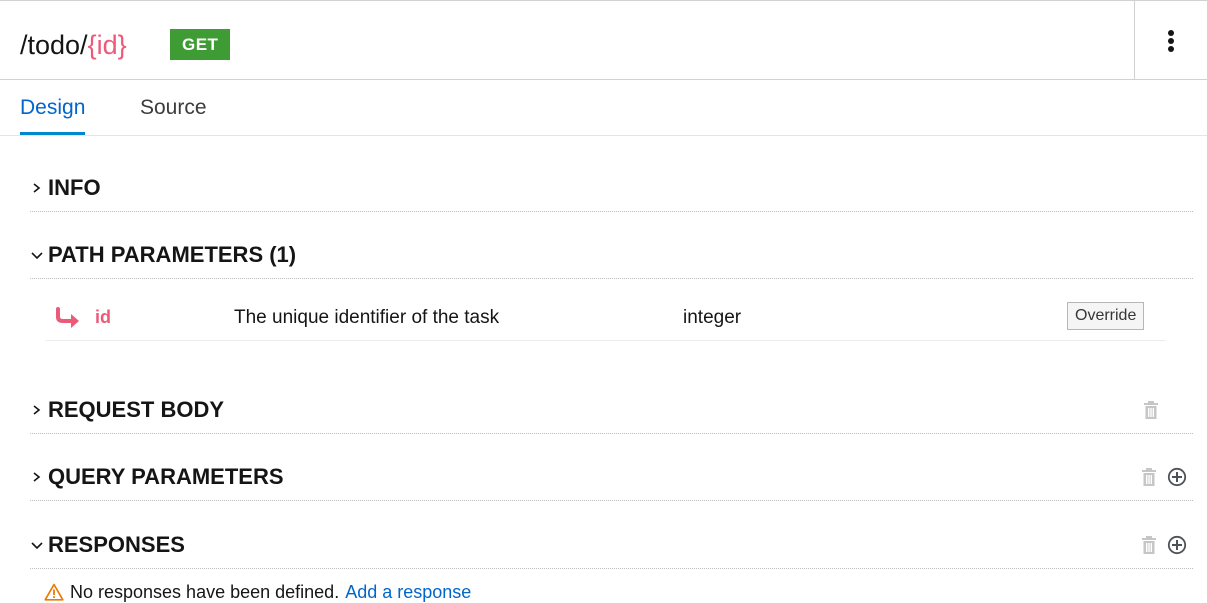 The width and height of the screenshot is (1207, 603). Describe the element at coordinates (367, 317) in the screenshot. I see `param-description: The unique identifier of the task` at that location.